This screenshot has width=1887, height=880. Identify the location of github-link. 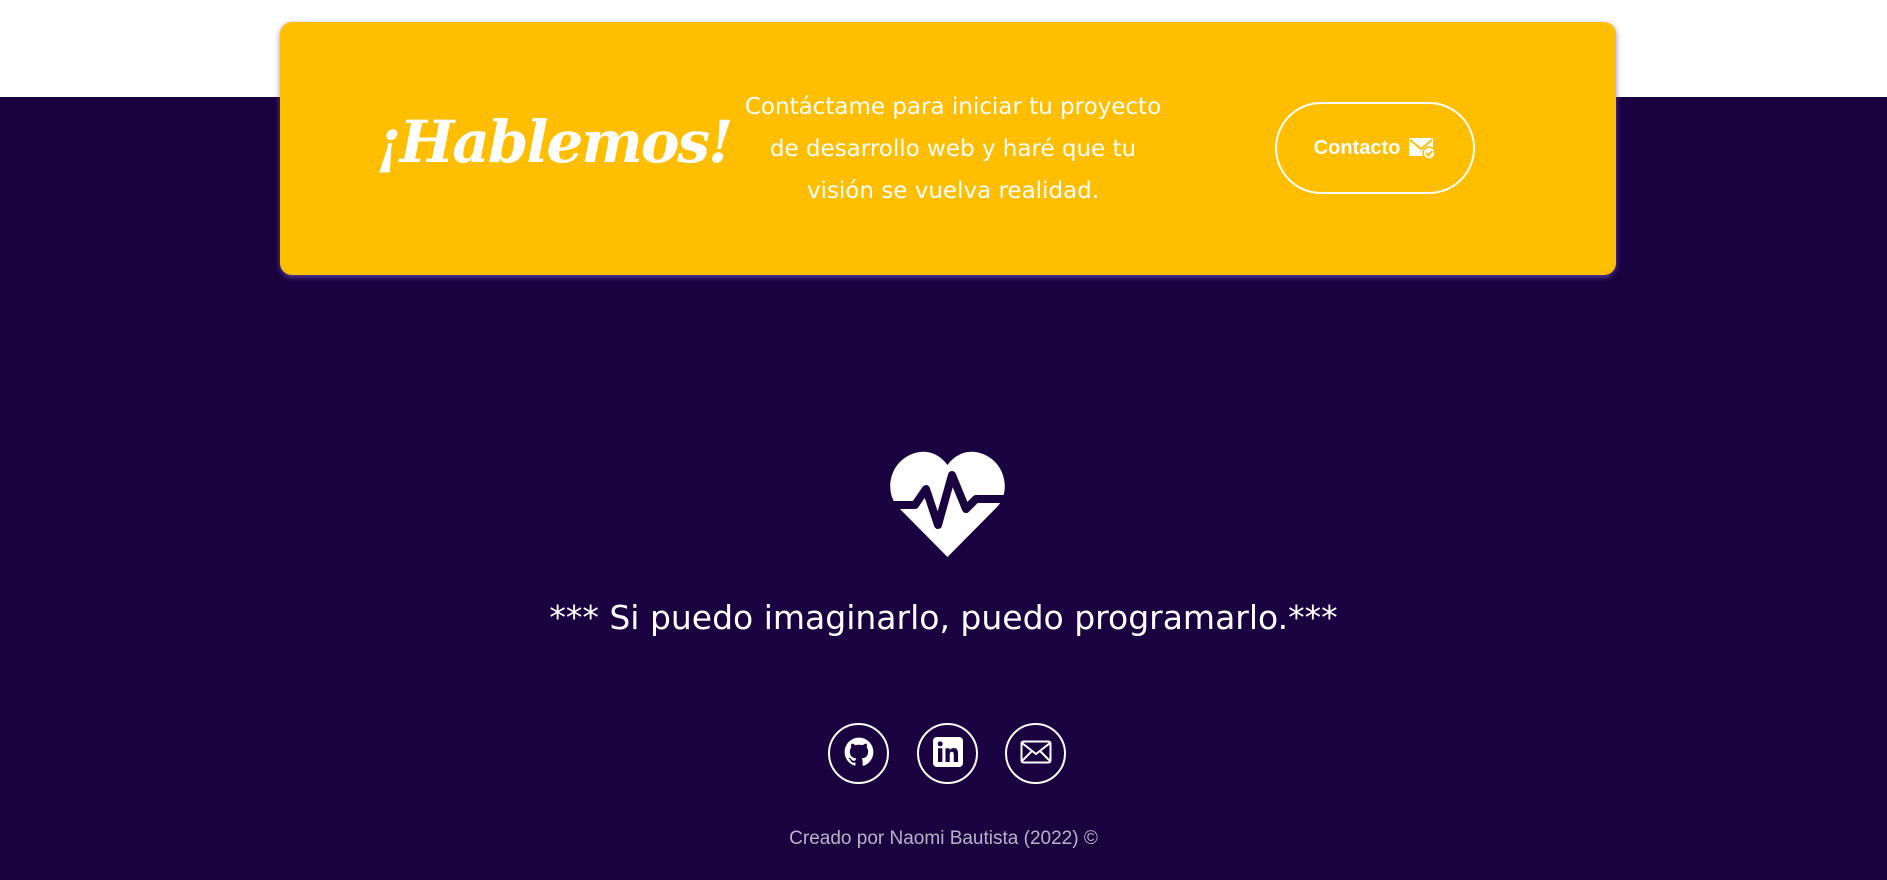
(858, 753).